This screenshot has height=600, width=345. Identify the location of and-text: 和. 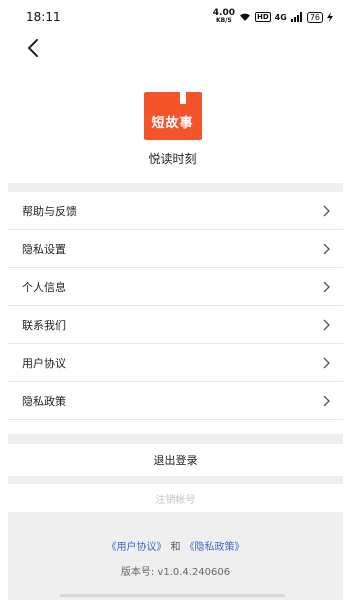
(175, 547).